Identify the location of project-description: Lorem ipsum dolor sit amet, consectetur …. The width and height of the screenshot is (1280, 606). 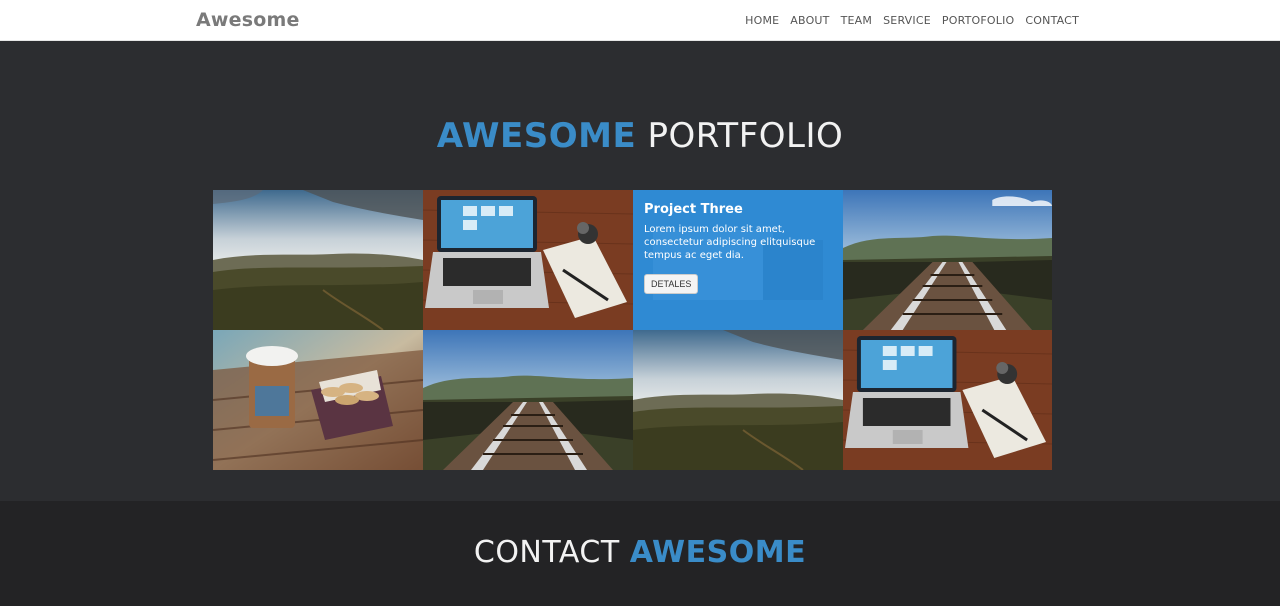
(730, 242).